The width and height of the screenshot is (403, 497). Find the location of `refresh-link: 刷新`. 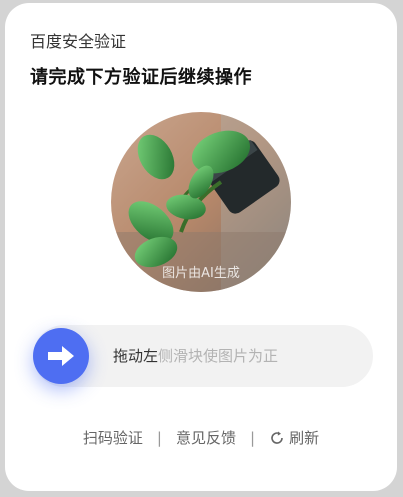

refresh-link: 刷新 is located at coordinates (294, 437).